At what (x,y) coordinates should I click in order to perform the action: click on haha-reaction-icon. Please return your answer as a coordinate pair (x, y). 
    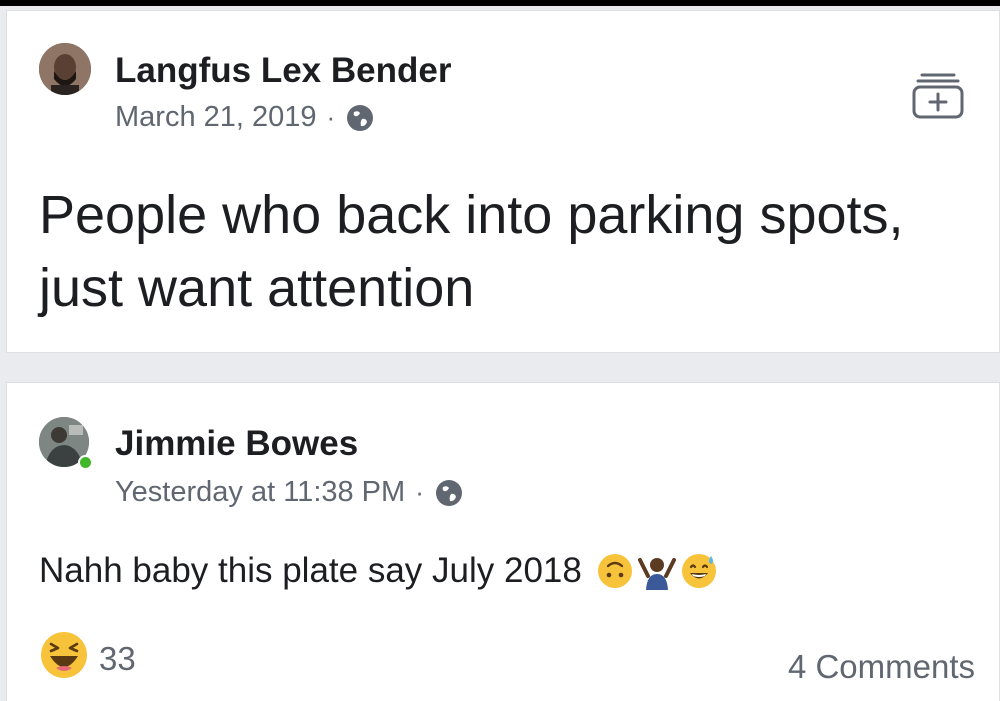
    Looking at the image, I should click on (64, 659).